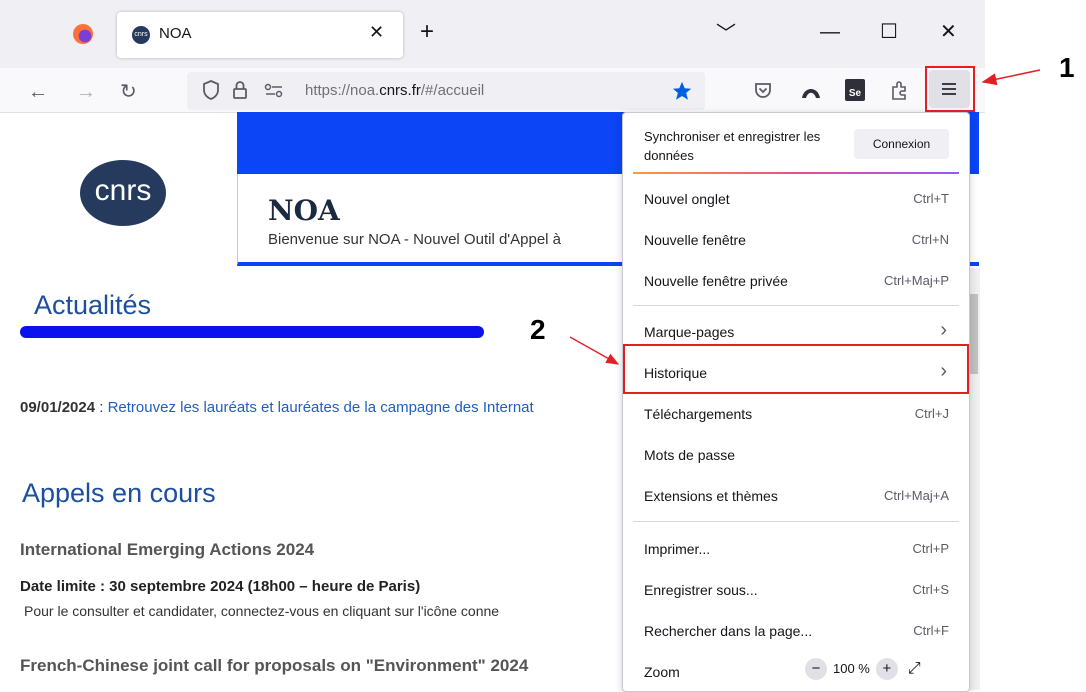 This screenshot has width=1086, height=692. What do you see at coordinates (1067, 67) in the screenshot?
I see `annotation-number-1: 1` at bounding box center [1067, 67].